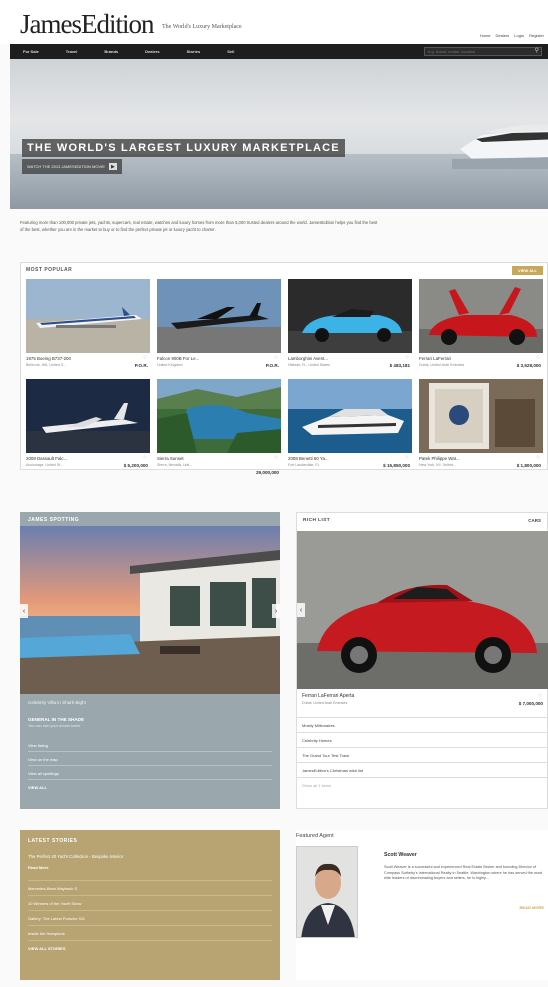  Describe the element at coordinates (150, 932) in the screenshot. I see `story-link: Inside the Hamptons` at that location.